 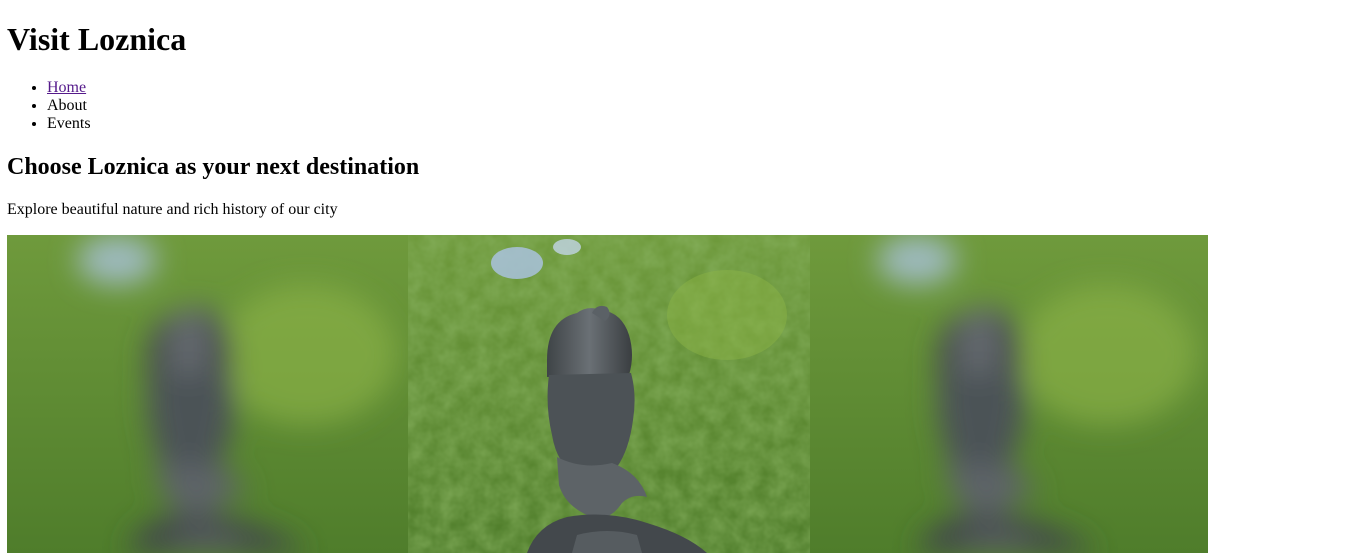 I want to click on site-title: Visit Loznica, so click(x=97, y=39).